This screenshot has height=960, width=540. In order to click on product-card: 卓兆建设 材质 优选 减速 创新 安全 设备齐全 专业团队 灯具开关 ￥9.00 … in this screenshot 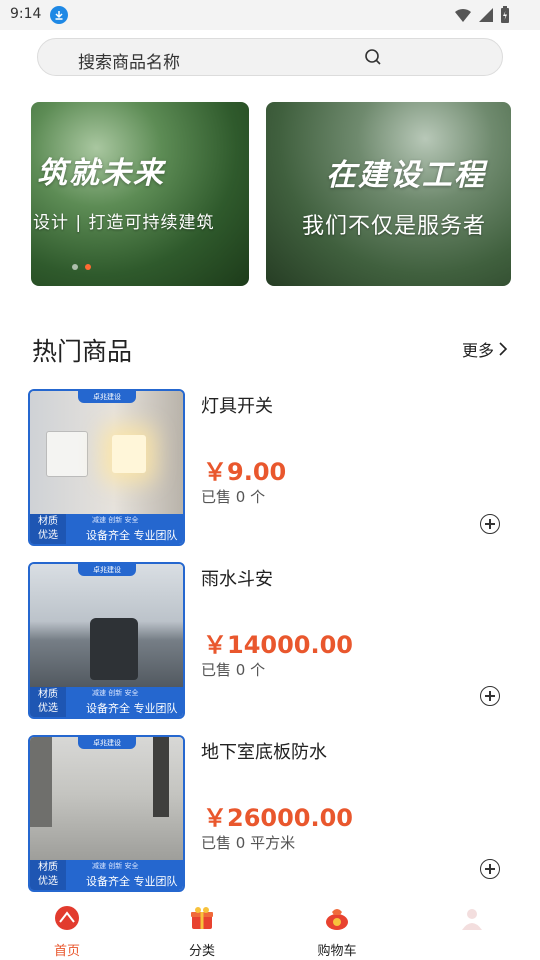, I will do `click(270, 469)`.